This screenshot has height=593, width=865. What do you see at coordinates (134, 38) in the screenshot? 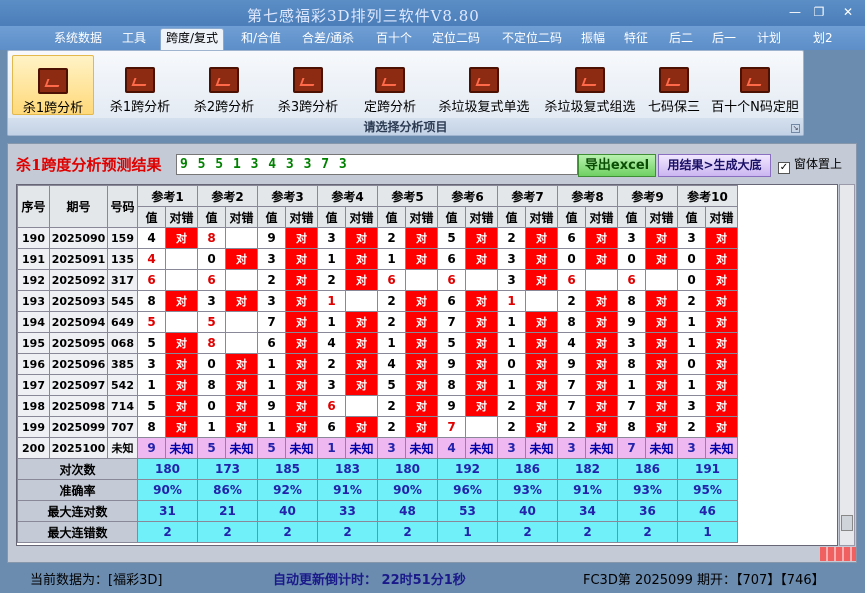
I see `menu-item: 工具` at bounding box center [134, 38].